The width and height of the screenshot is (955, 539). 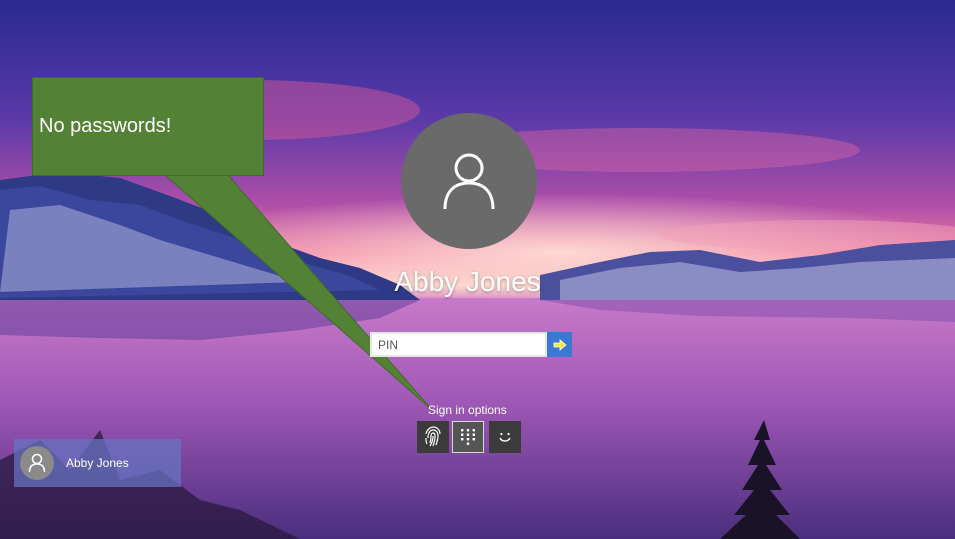 I want to click on user-tile-name: Abby Jones, so click(x=97, y=463).